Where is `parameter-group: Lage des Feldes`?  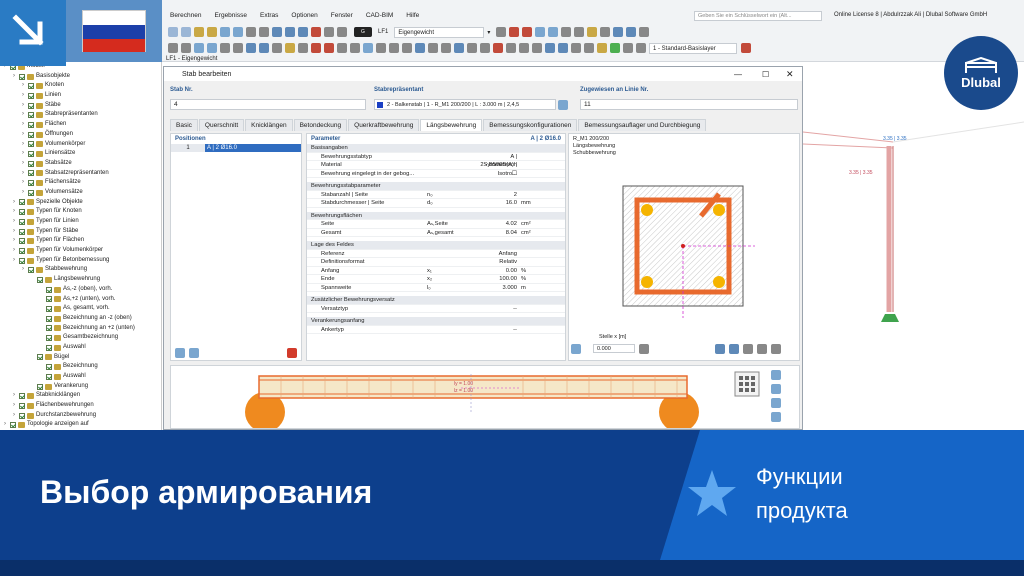 parameter-group: Lage des Feldes is located at coordinates (436, 245).